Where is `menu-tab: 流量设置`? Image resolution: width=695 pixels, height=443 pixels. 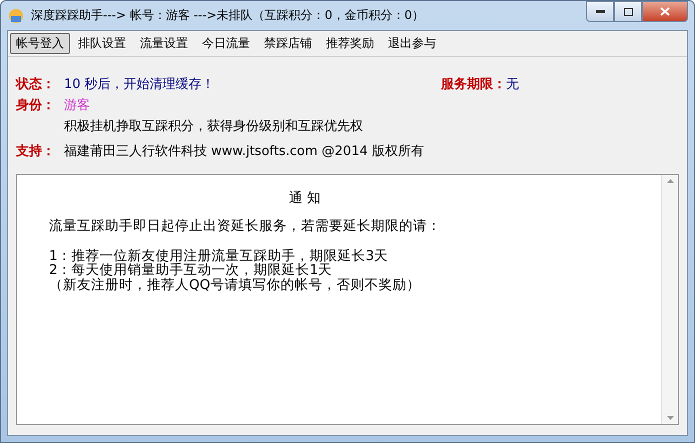
menu-tab: 流量设置 is located at coordinates (164, 43).